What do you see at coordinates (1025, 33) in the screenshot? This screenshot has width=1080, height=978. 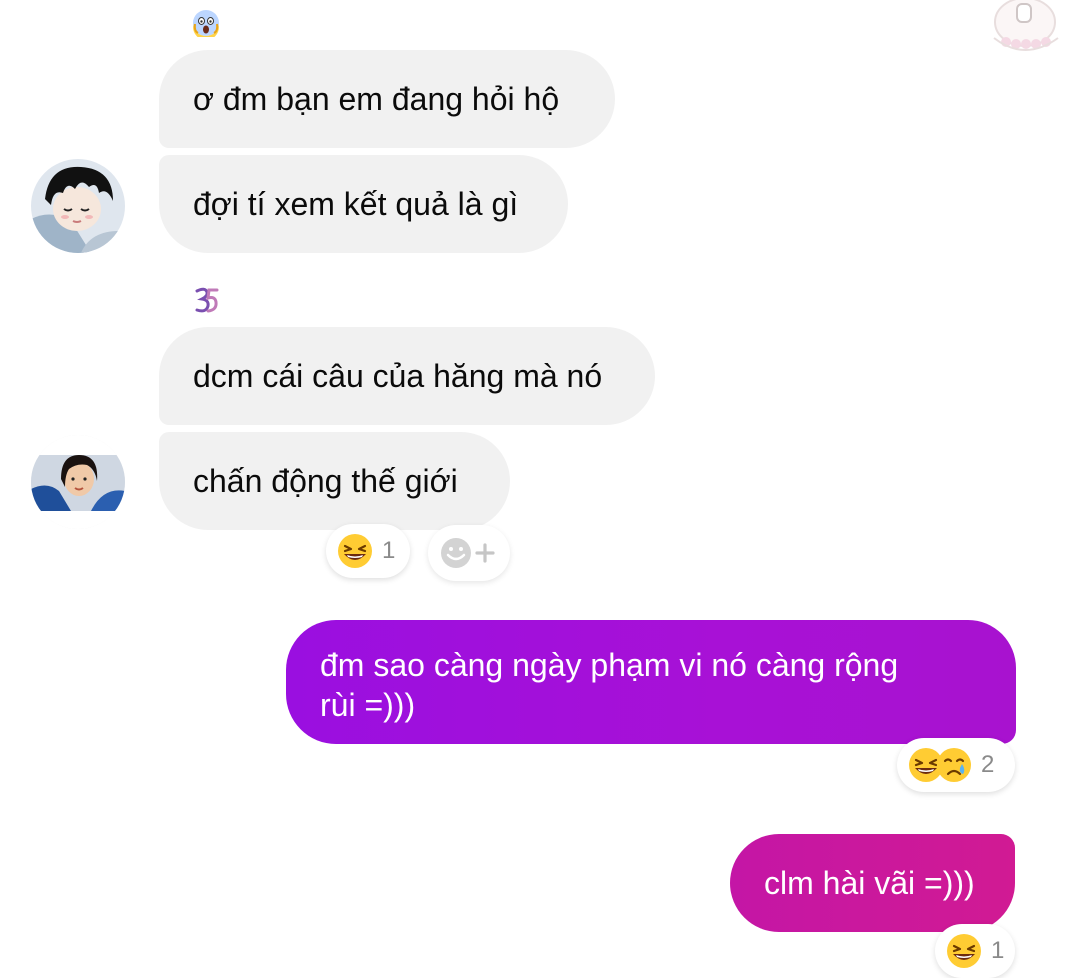 I see `sticker-icon` at bounding box center [1025, 33].